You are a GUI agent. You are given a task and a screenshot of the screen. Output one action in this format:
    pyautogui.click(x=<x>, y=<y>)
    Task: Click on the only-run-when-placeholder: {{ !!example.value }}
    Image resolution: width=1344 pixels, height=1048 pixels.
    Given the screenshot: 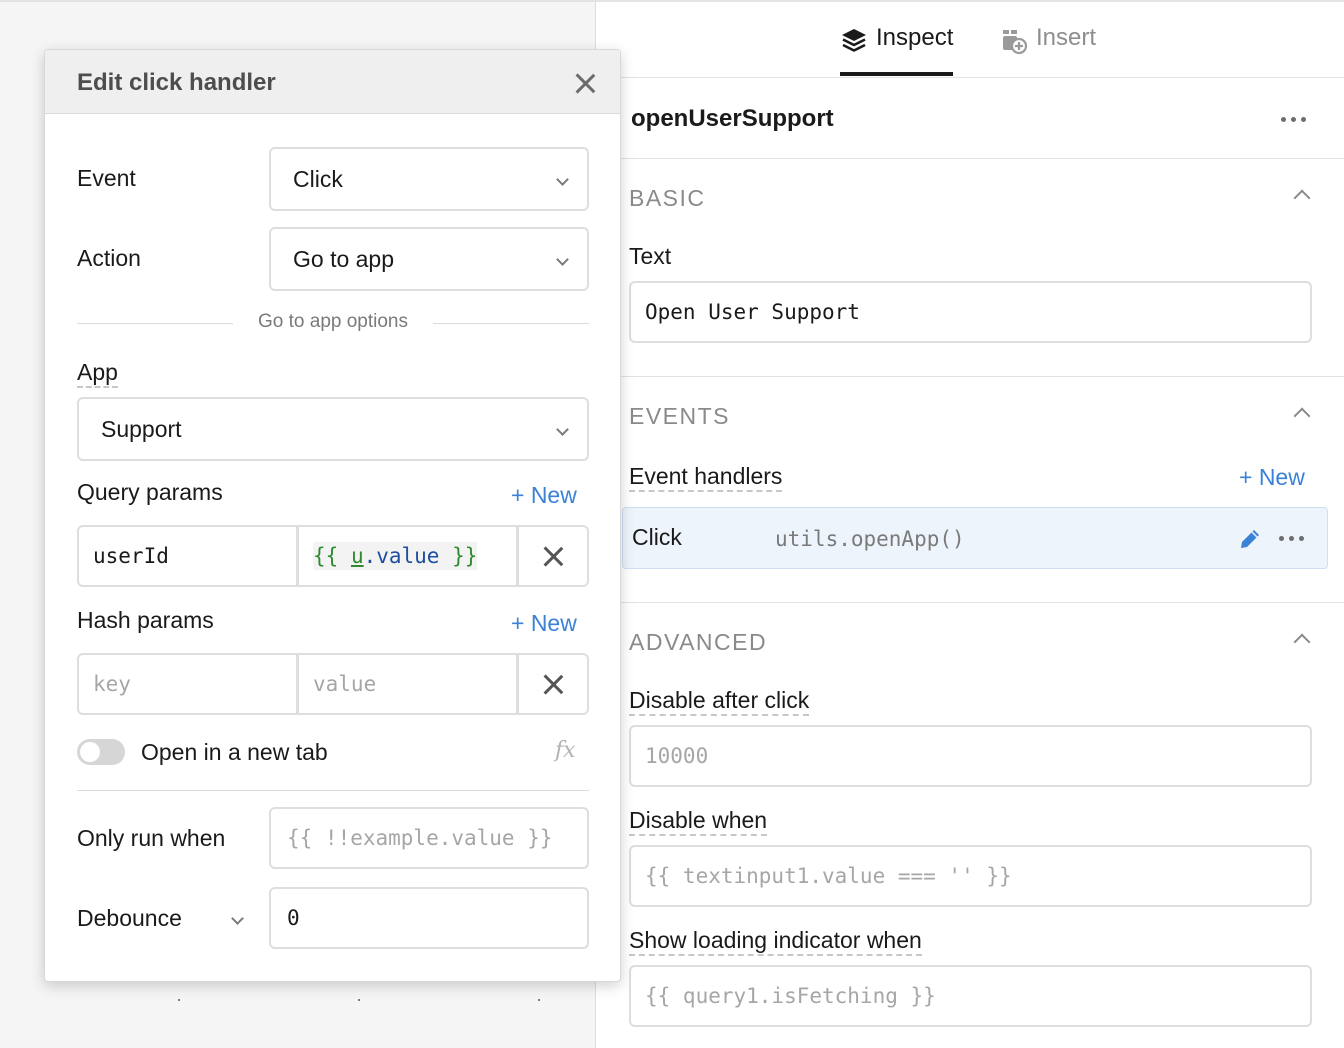 What is the action you would take?
    pyautogui.click(x=420, y=838)
    